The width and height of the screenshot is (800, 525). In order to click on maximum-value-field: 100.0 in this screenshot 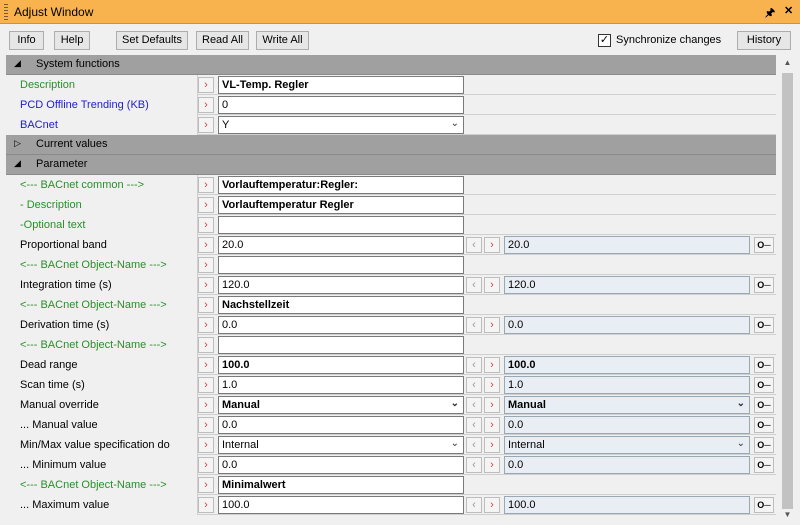, I will do `click(341, 505)`.